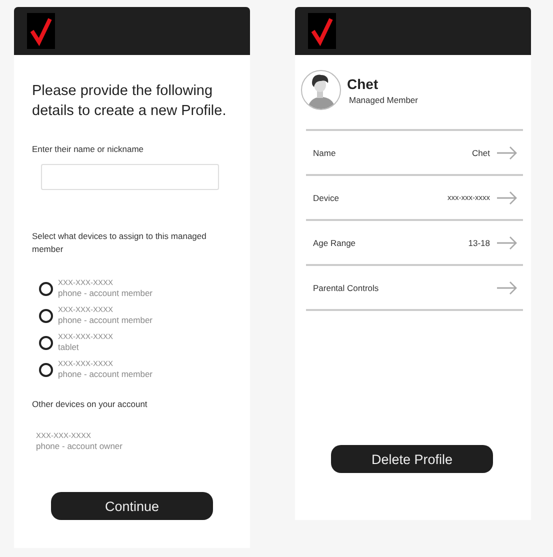  I want to click on profile-name: Chet, so click(363, 84).